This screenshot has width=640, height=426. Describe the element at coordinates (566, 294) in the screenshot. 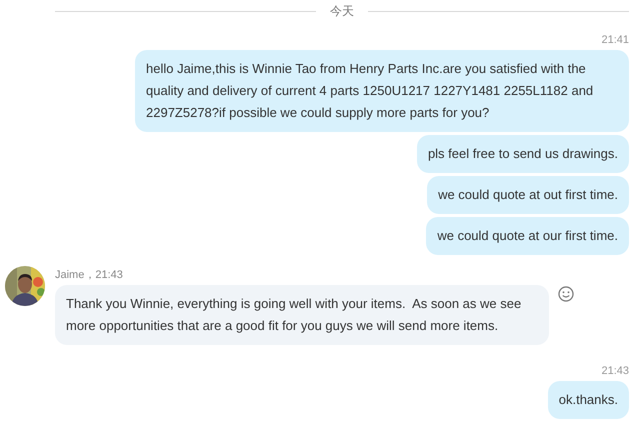

I see `smiley-icon` at that location.